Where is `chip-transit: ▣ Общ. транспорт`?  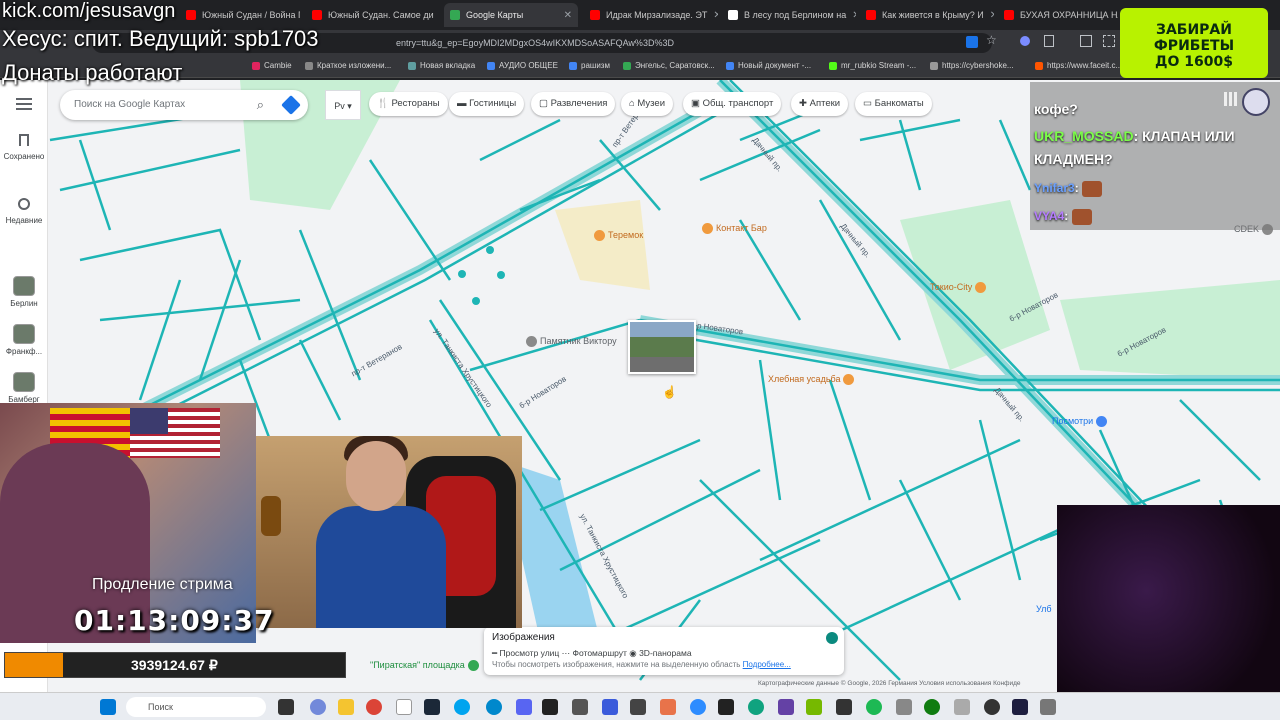
chip-transit: ▣ Общ. транспорт is located at coordinates (732, 104).